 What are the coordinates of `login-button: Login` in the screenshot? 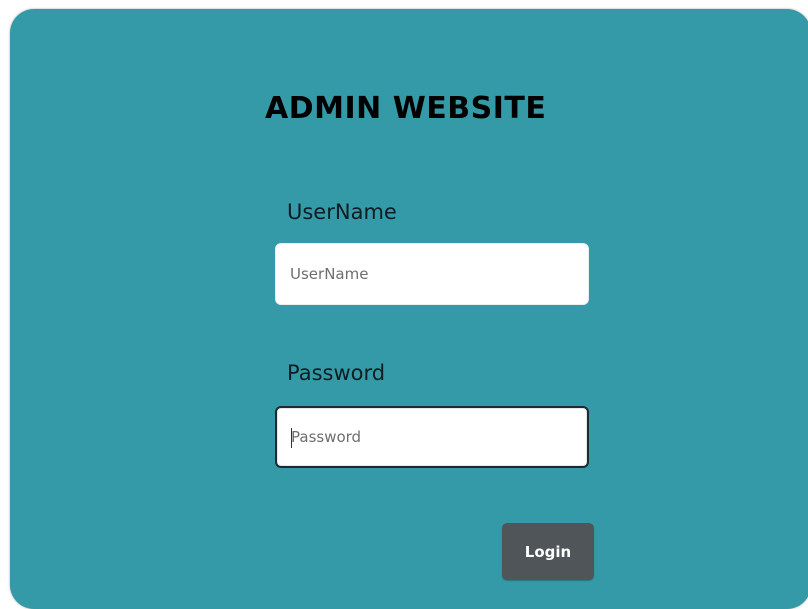 It's located at (548, 551).